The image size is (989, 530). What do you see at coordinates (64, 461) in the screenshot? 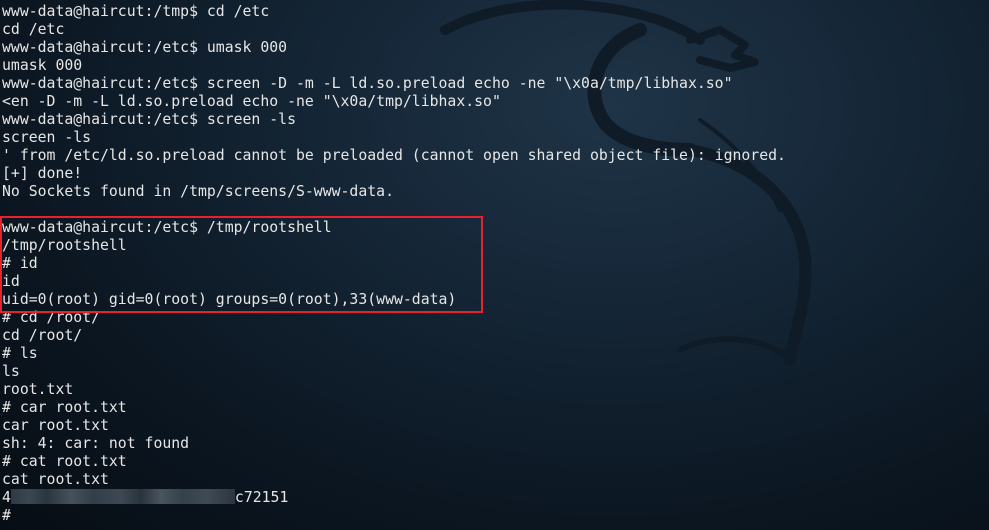
I see `terminal-line: # cat root.txt` at bounding box center [64, 461].